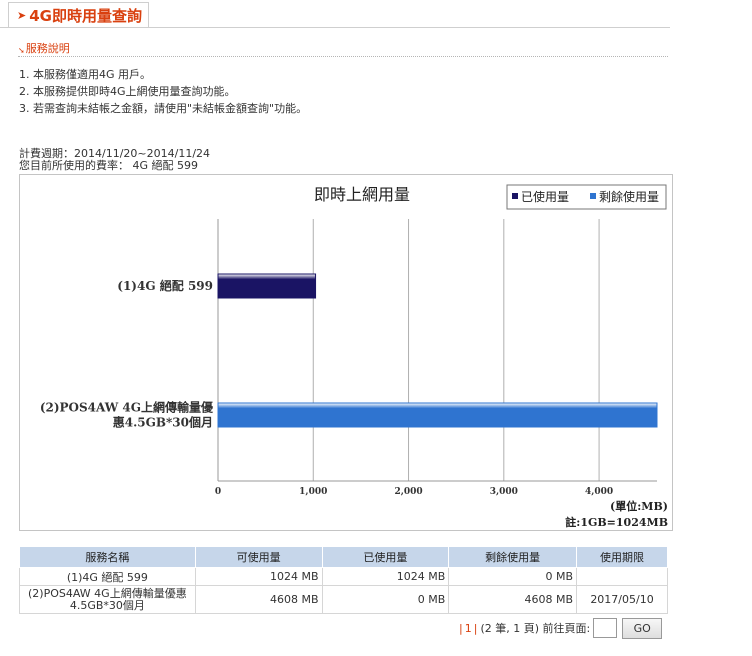 Image resolution: width=752 pixels, height=656 pixels. I want to click on cell-expiry, so click(622, 576).